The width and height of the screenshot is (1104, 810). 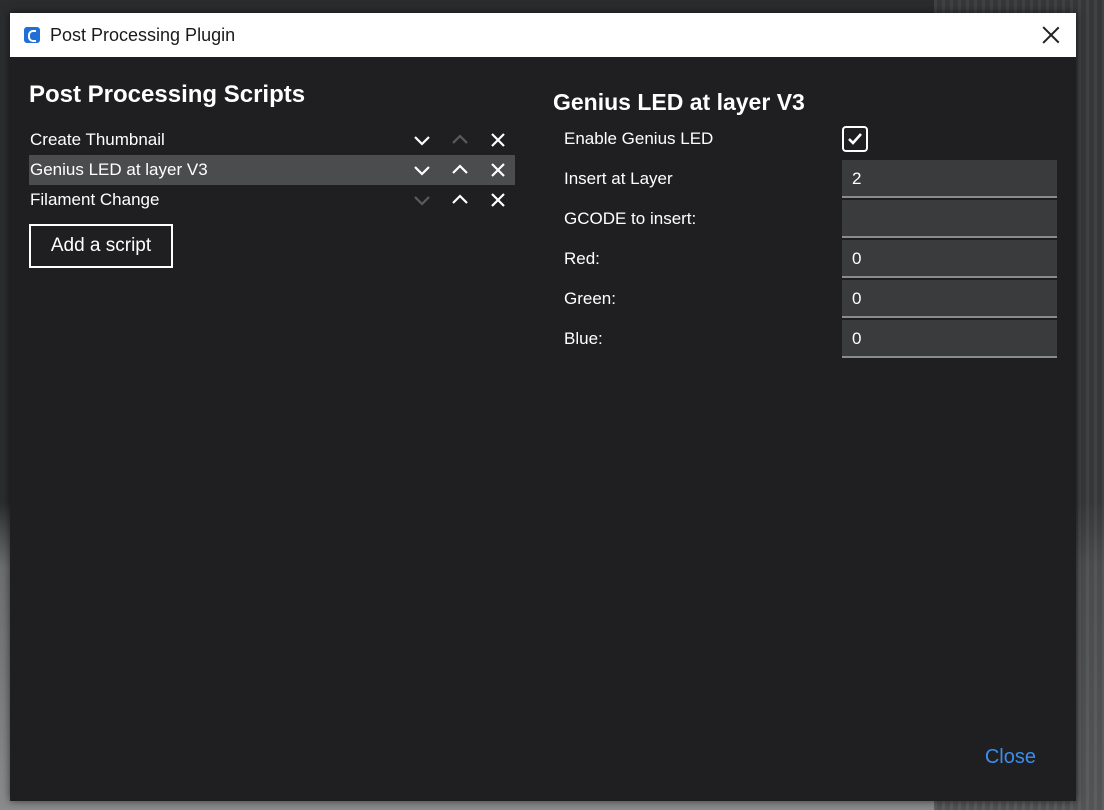 I want to click on setting-label: Red:, so click(x=582, y=258).